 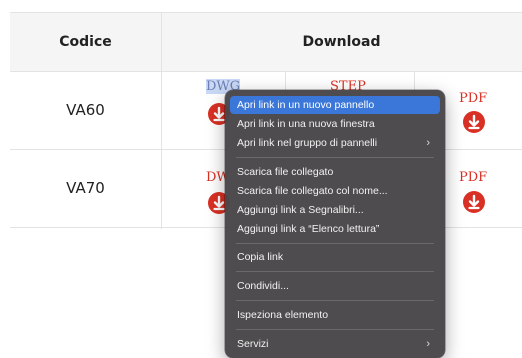 What do you see at coordinates (307, 143) in the screenshot?
I see `menu-item-label: Apri link nel gruppo di pannelli` at bounding box center [307, 143].